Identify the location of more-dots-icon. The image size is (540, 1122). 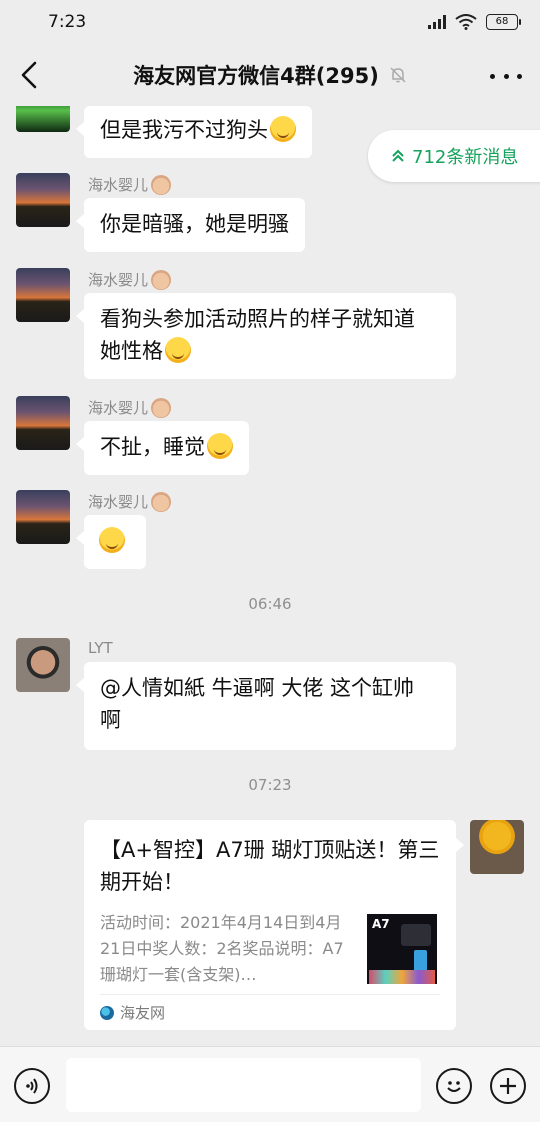
(492, 76).